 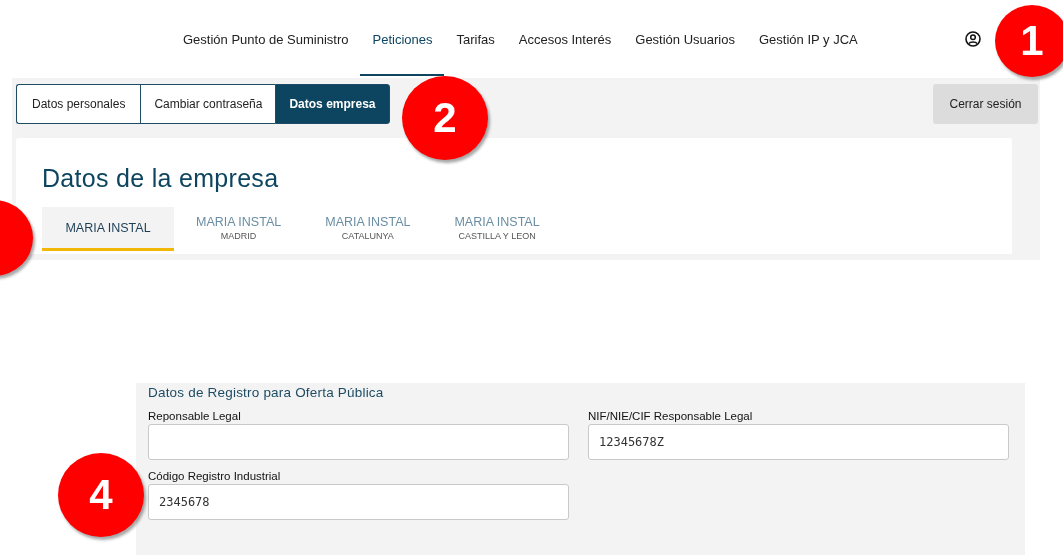 I want to click on account-tab: Datos personales, so click(x=78, y=104).